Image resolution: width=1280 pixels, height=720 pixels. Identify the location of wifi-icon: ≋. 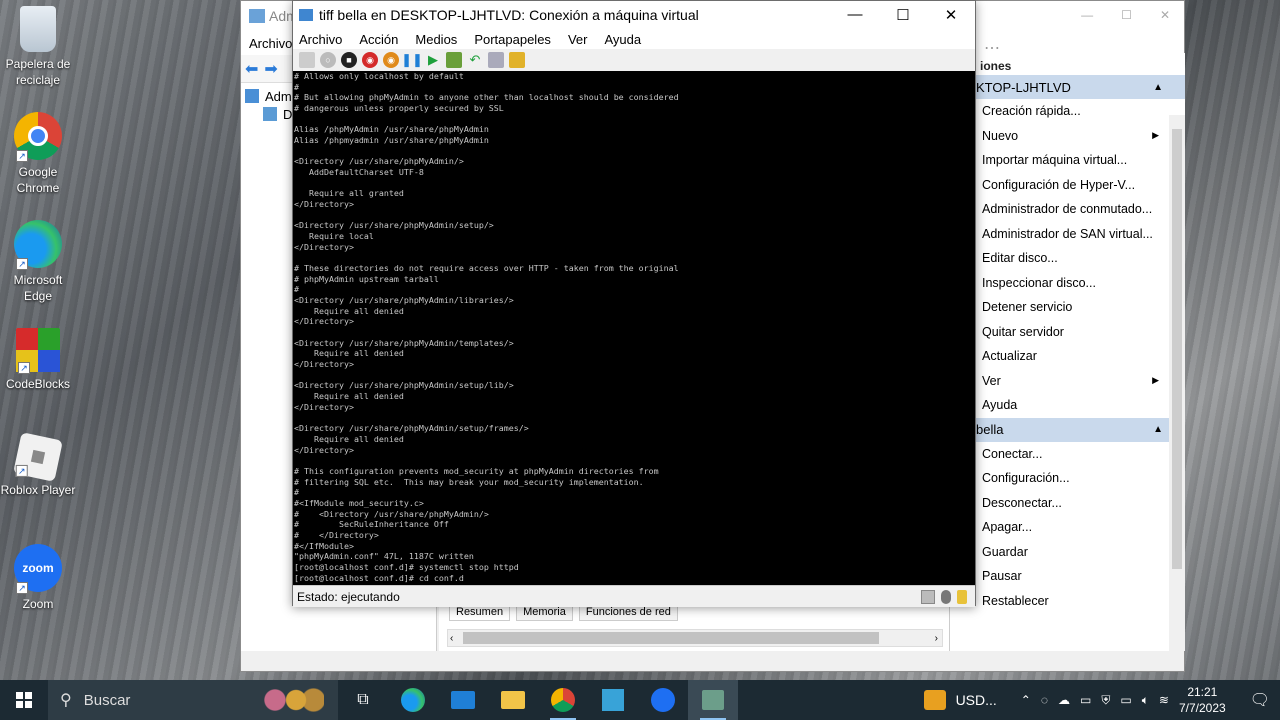
(1164, 700).